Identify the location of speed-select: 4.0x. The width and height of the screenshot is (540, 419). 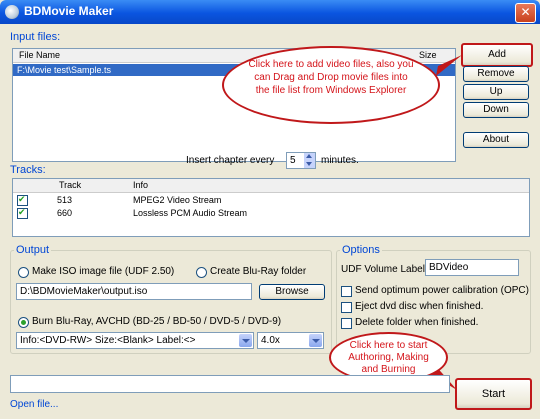
(290, 340).